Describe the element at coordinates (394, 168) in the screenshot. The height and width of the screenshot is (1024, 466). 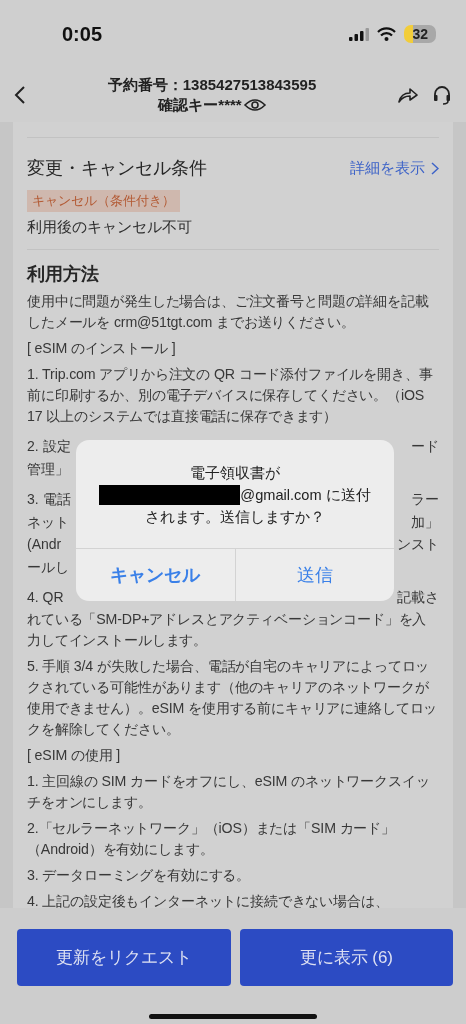
I see `details-link: 詳細を表示` at that location.